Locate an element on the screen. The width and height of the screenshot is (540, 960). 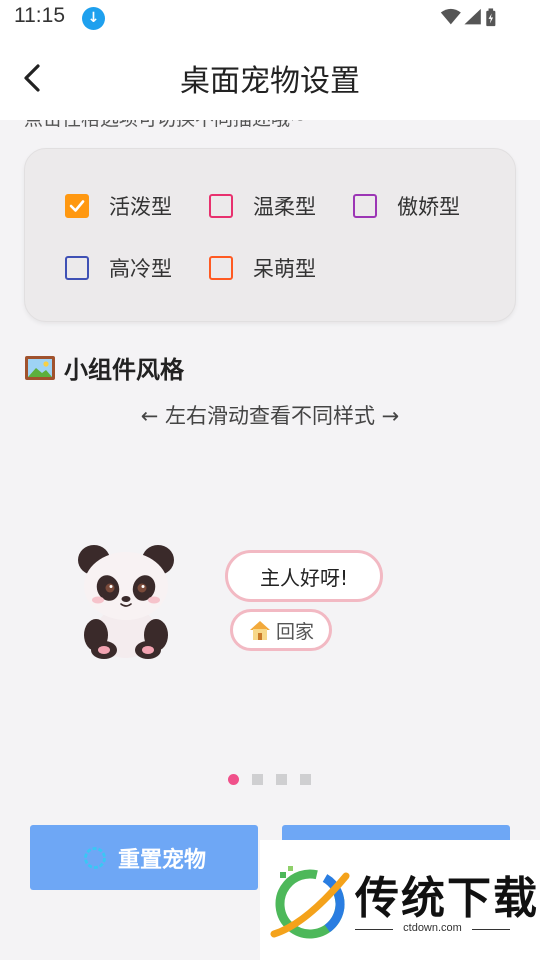
home-button: 回家 is located at coordinates (281, 630).